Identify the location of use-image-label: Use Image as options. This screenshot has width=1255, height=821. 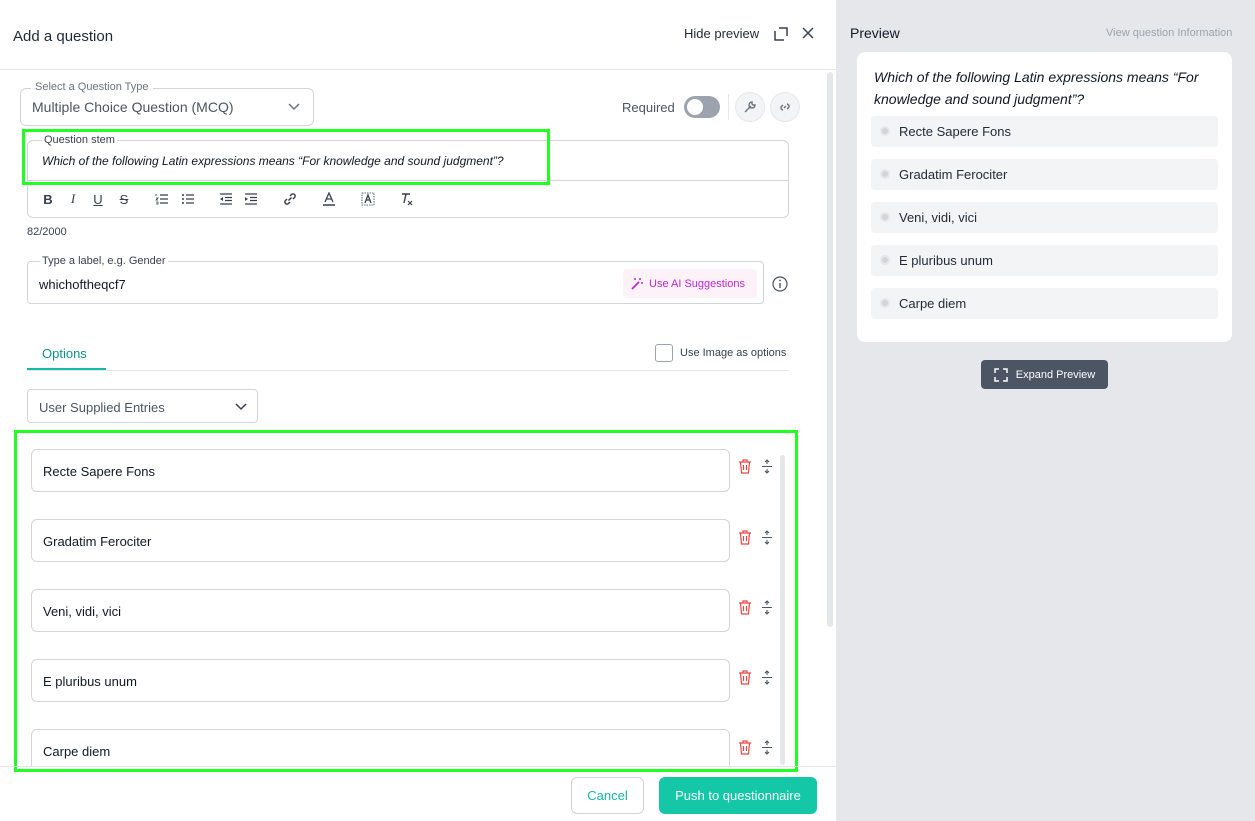
(733, 353).